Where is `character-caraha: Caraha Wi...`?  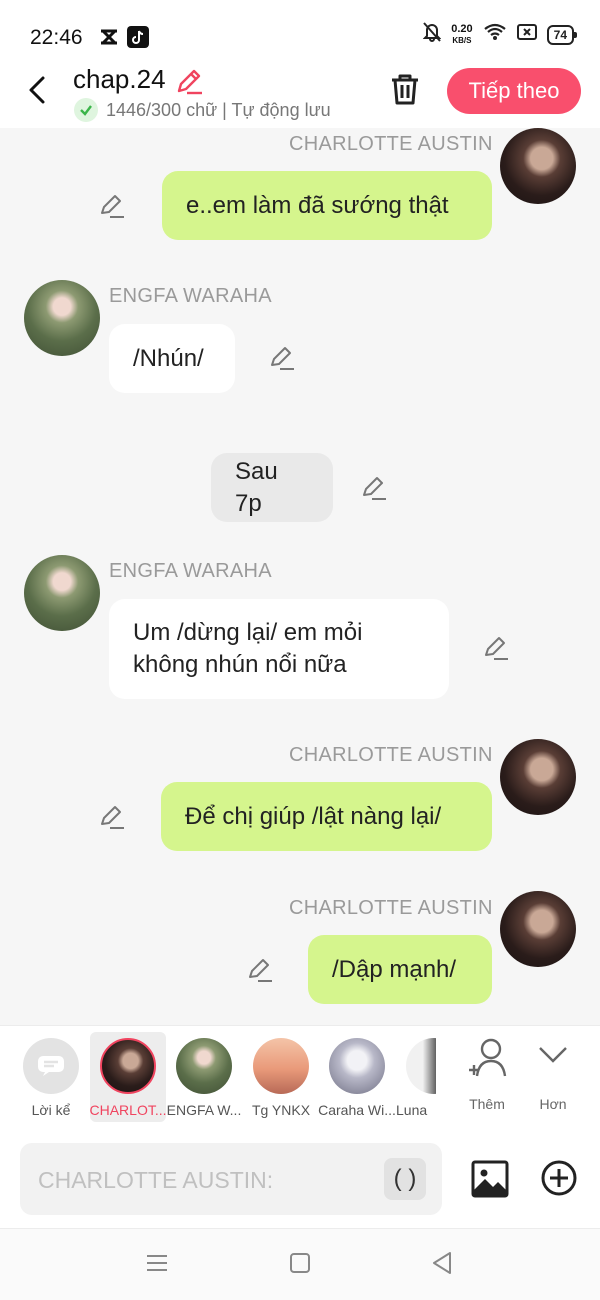
character-caraha: Caraha Wi... is located at coordinates (357, 1077).